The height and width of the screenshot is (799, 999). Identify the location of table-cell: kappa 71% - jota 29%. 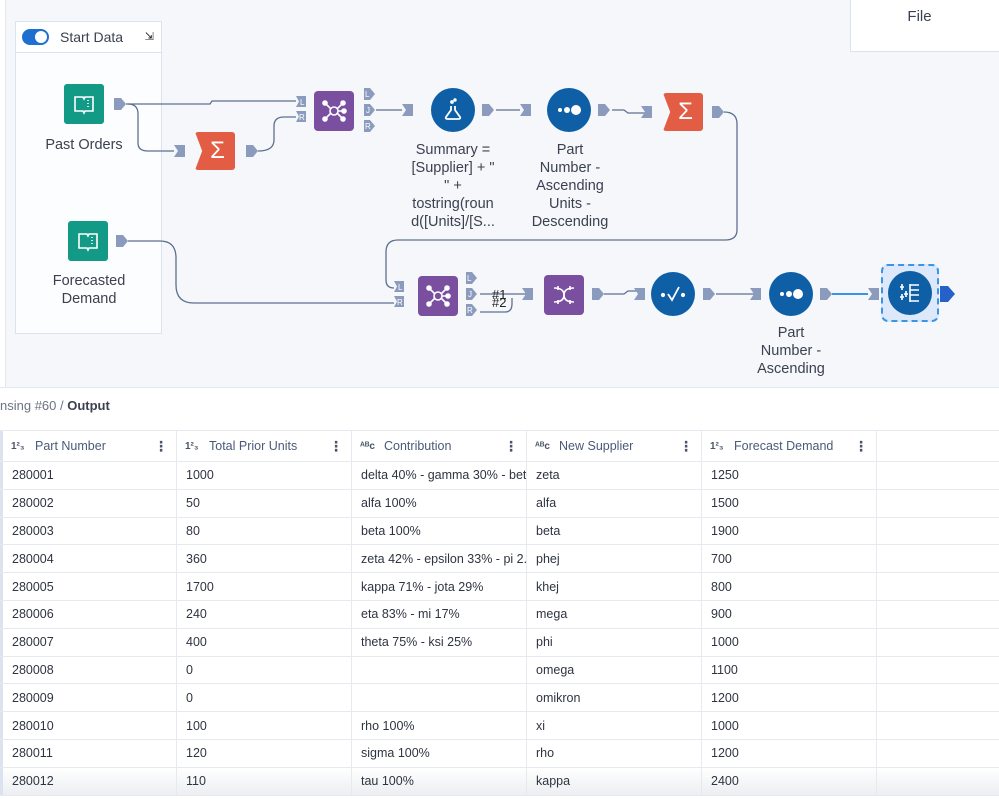
(439, 586).